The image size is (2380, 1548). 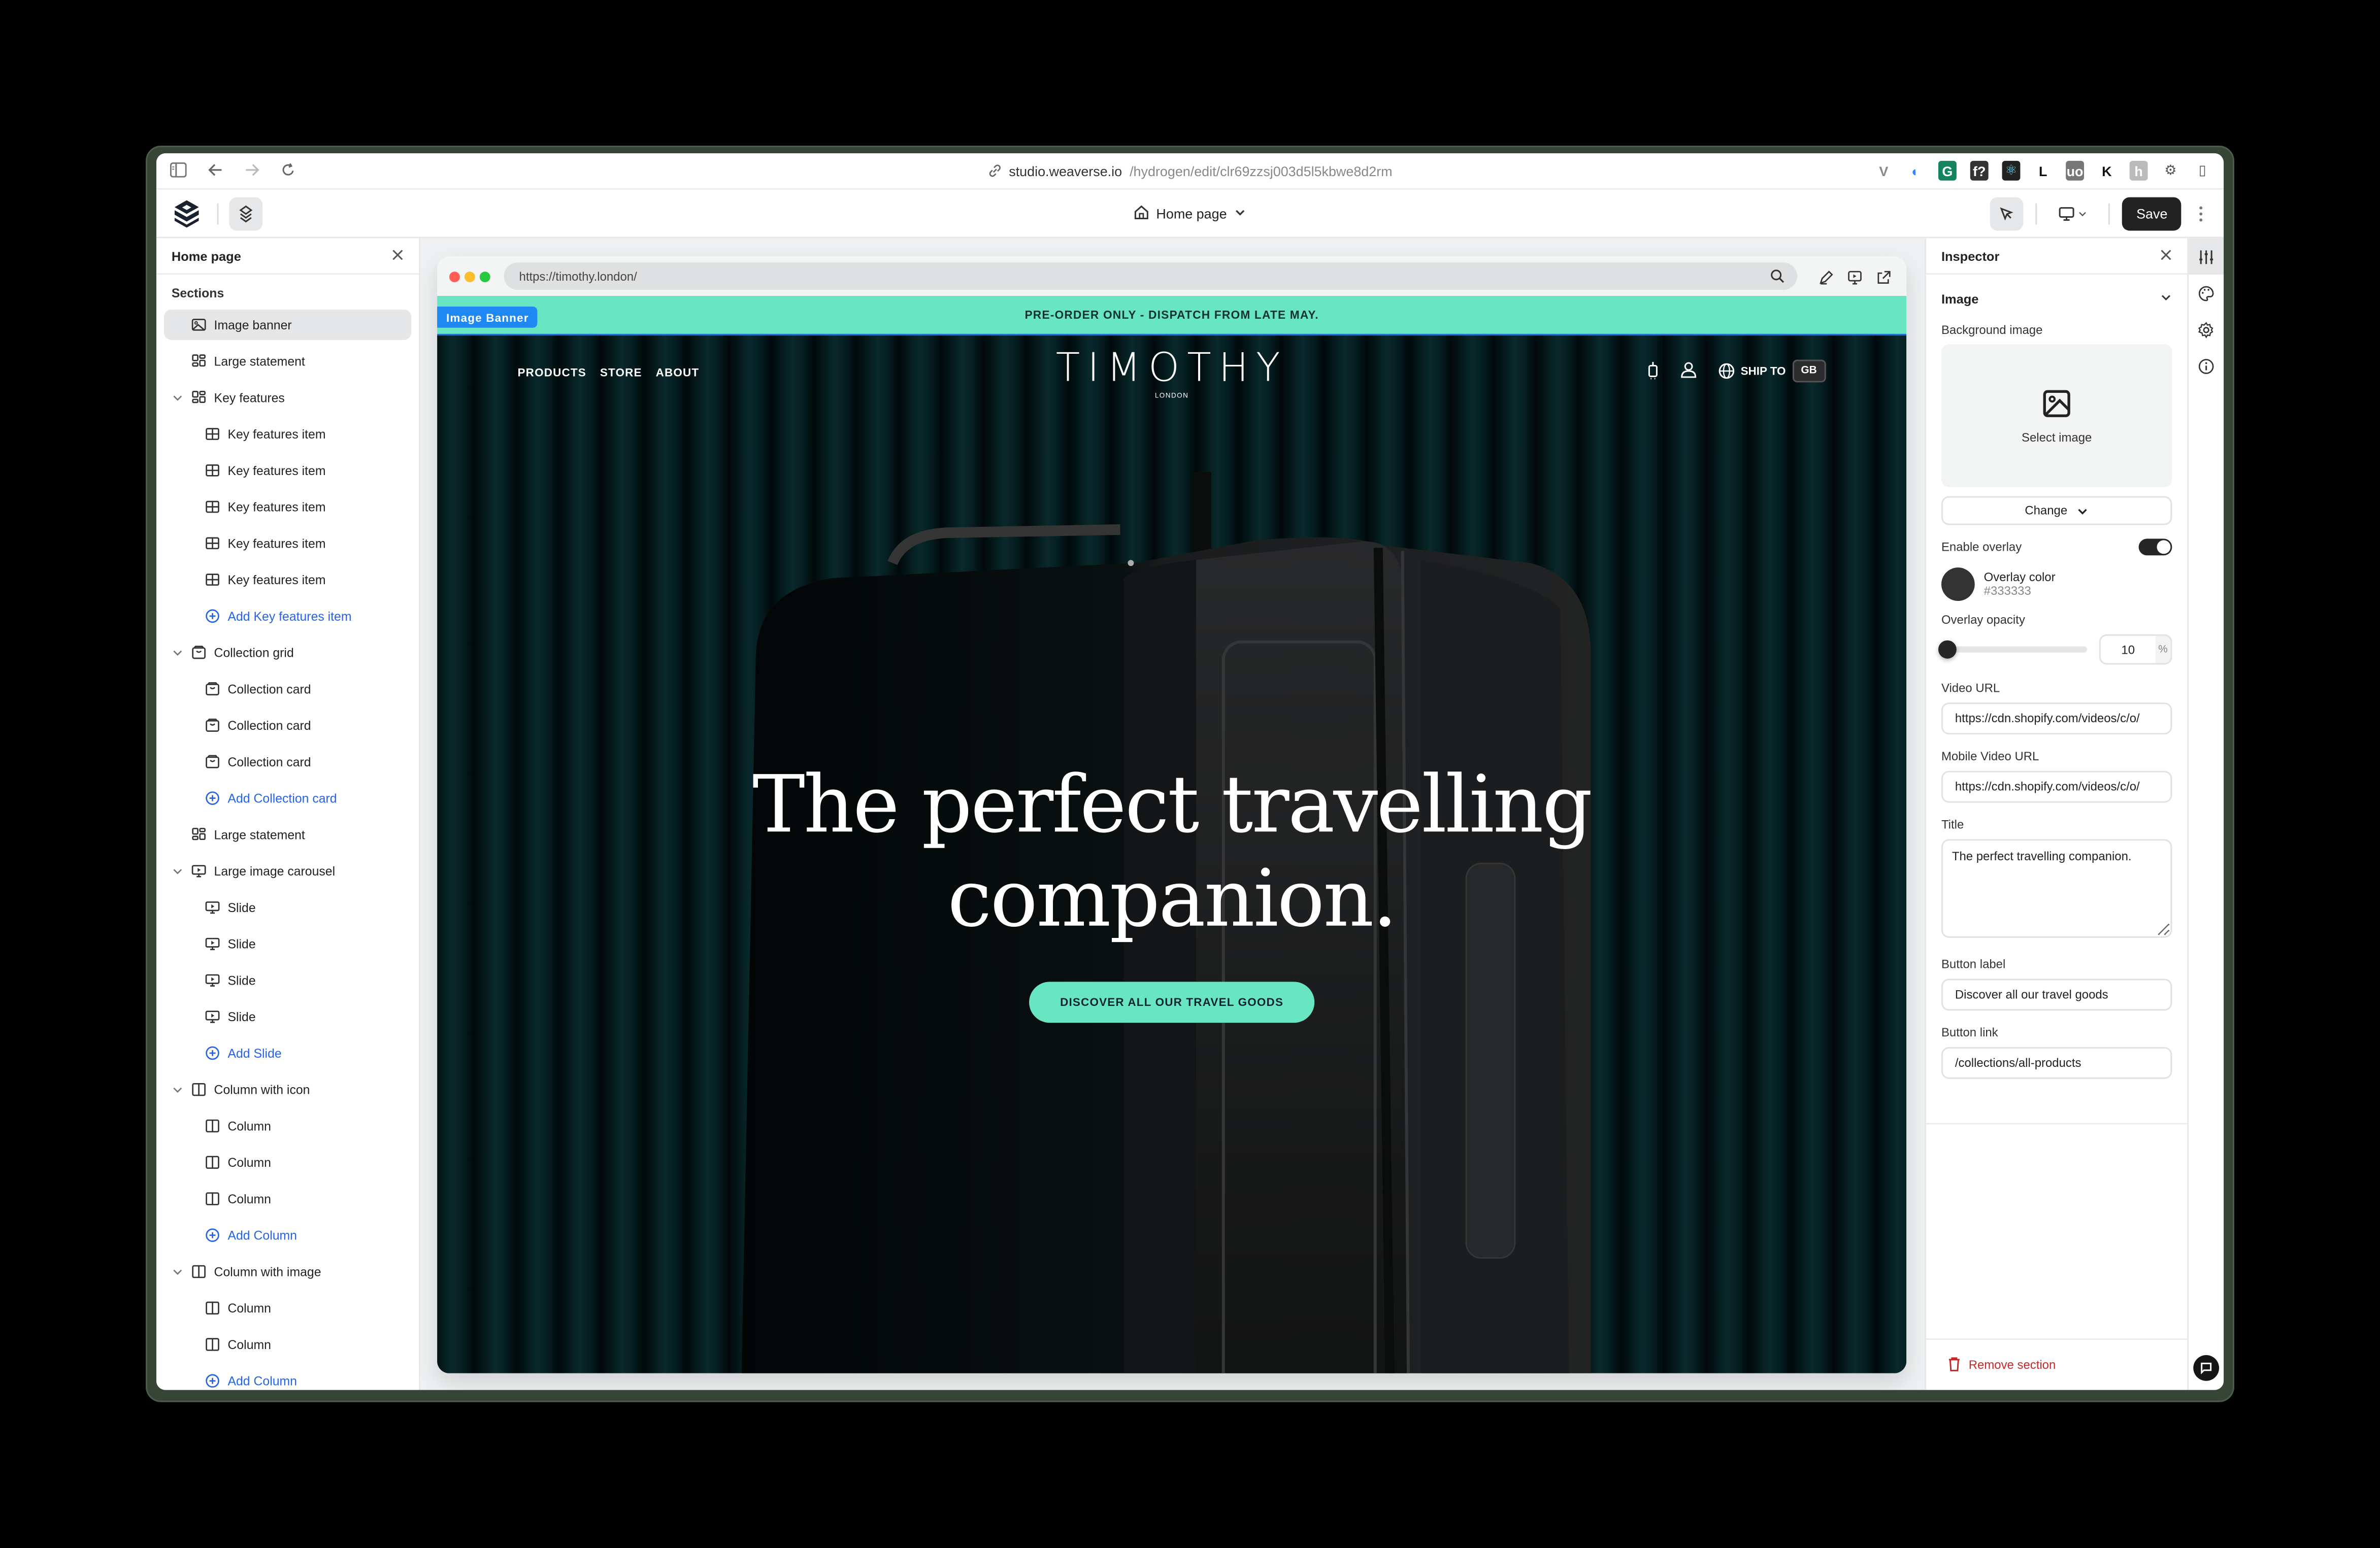 What do you see at coordinates (287, 1053) in the screenshot?
I see `add-block-button: Add Slide` at bounding box center [287, 1053].